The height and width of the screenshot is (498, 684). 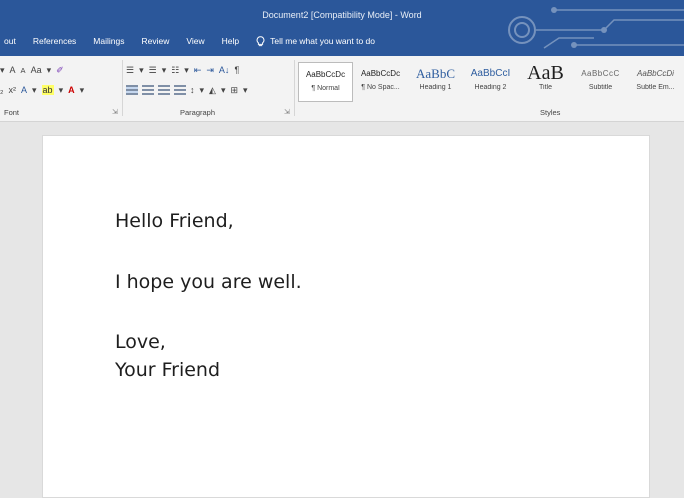 I want to click on paragraph-row-1: ☰ ▾ ☰ ▾ ☷ ▾ ⇤ ⇥ A↓ ¶, so click(x=185, y=70).